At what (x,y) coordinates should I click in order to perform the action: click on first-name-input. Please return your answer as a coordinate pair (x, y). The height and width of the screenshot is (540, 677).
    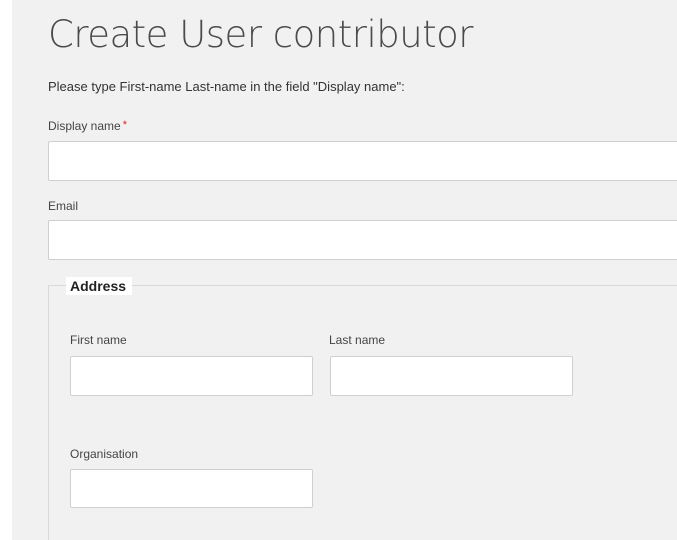
    Looking at the image, I should click on (191, 376).